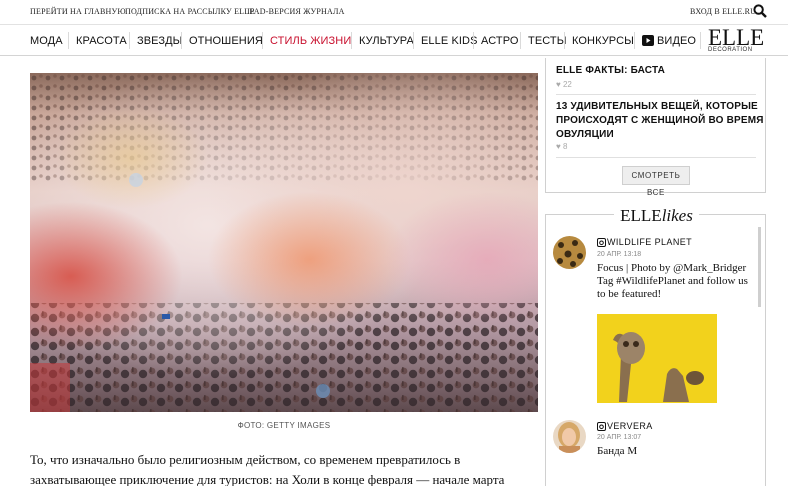 This screenshot has height=486, width=788. What do you see at coordinates (386, 41) in the screenshot?
I see `nav-culture: КУЛЬТУРА` at bounding box center [386, 41].